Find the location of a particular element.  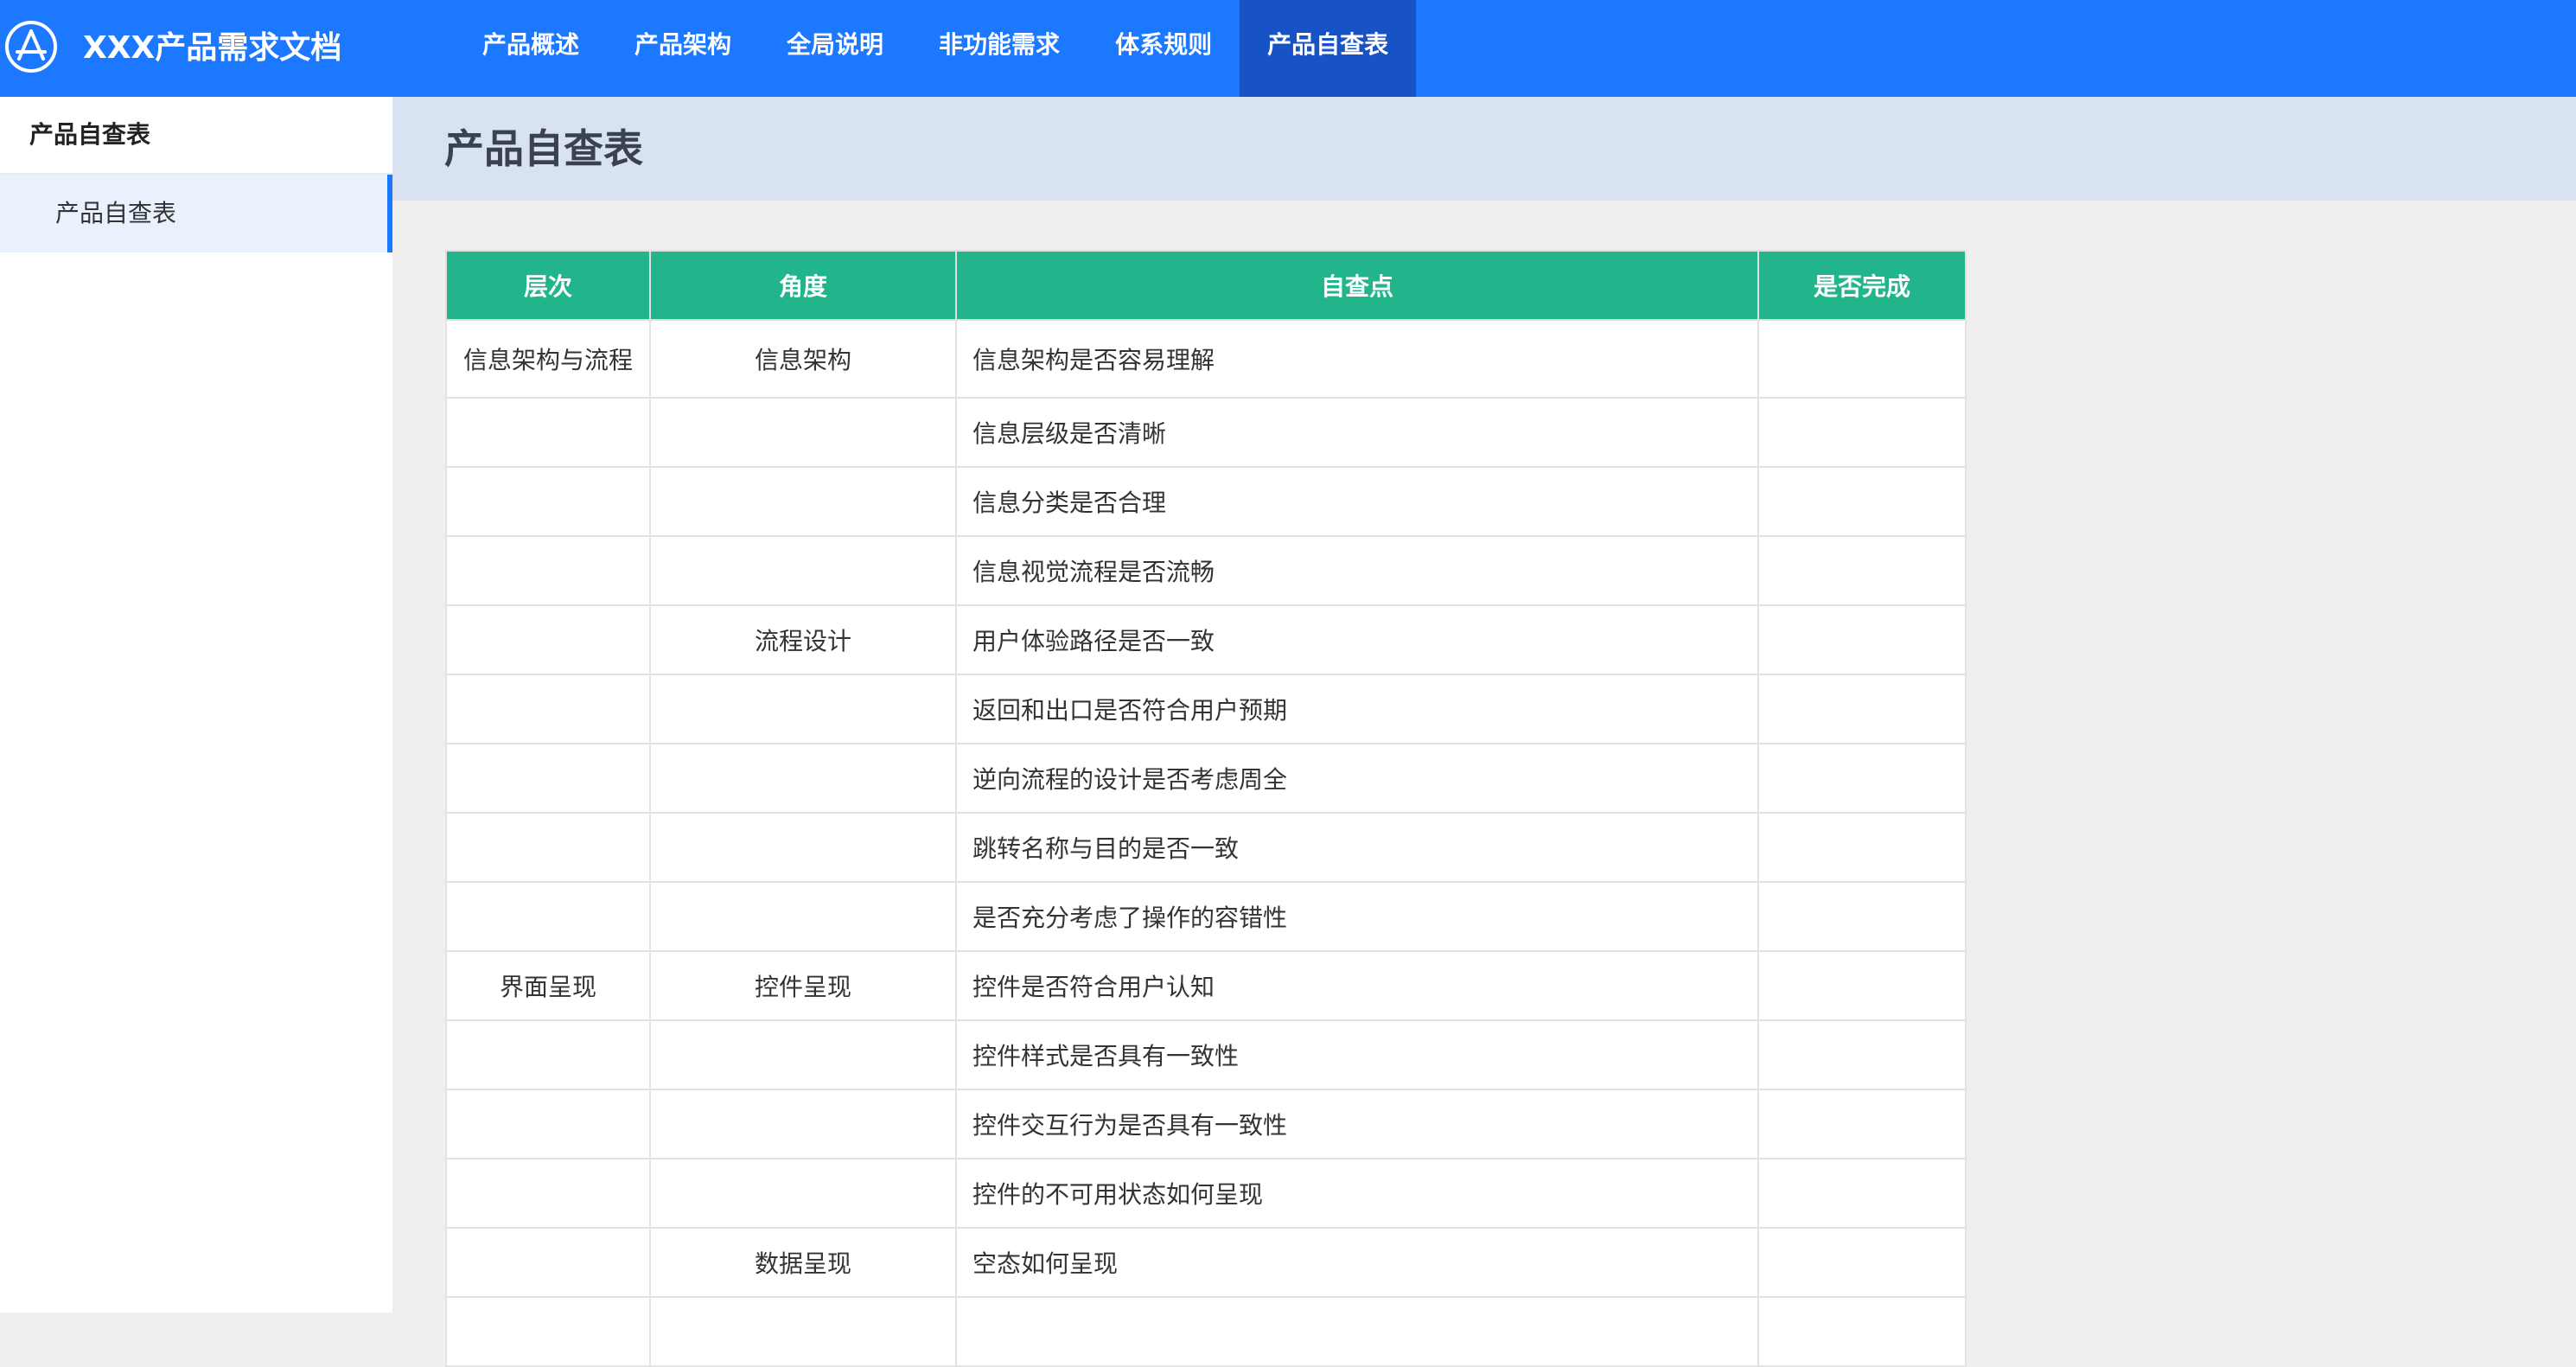

table-row: 控件的不可用状态如何呈现 is located at coordinates (1206, 1193).